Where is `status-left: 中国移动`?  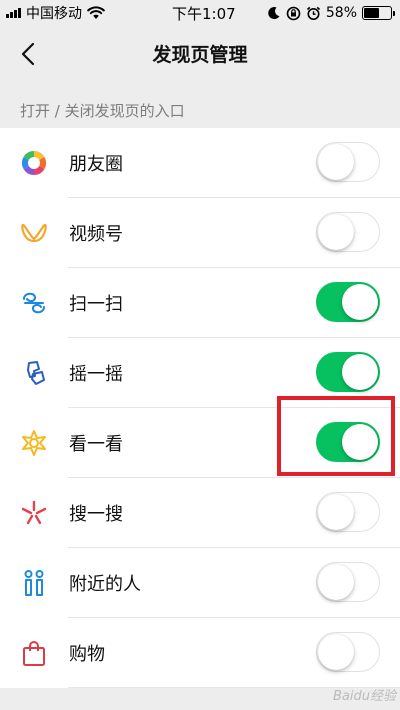 status-left: 中国移动 is located at coordinates (55, 13).